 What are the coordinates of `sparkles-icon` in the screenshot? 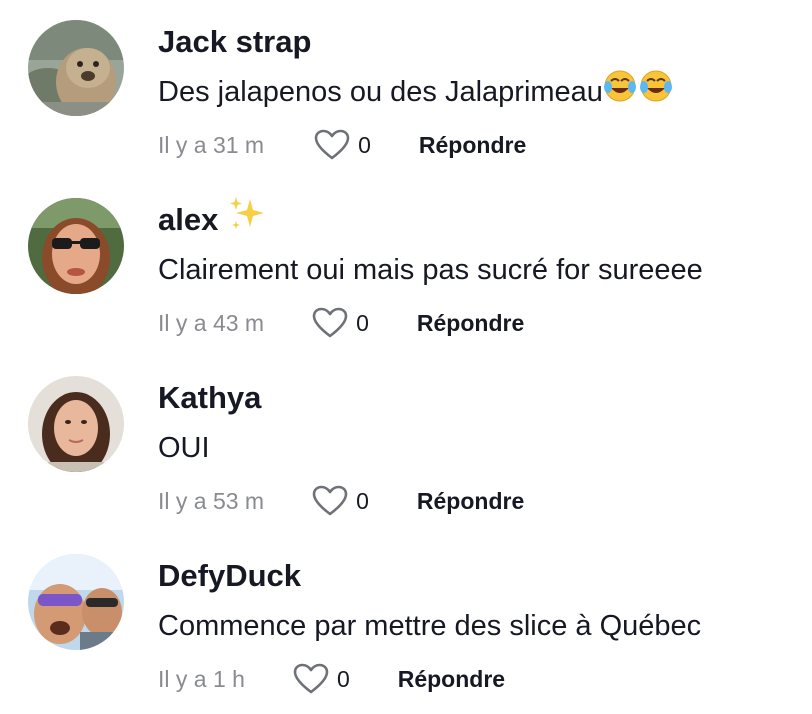 It's located at (247, 218).